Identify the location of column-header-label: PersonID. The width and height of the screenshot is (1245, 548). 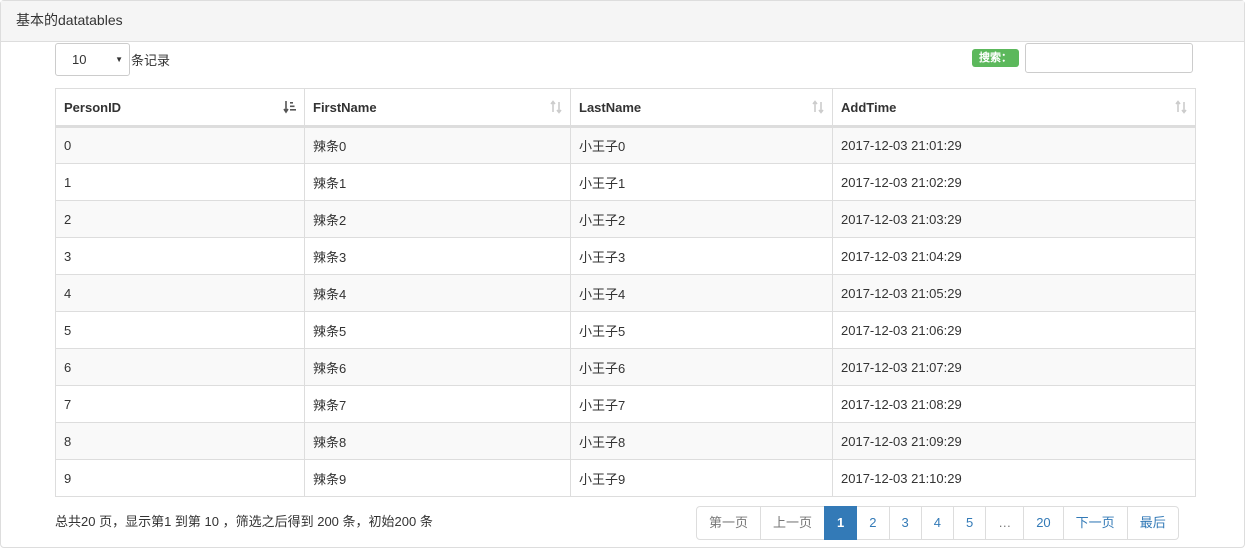
(93, 107).